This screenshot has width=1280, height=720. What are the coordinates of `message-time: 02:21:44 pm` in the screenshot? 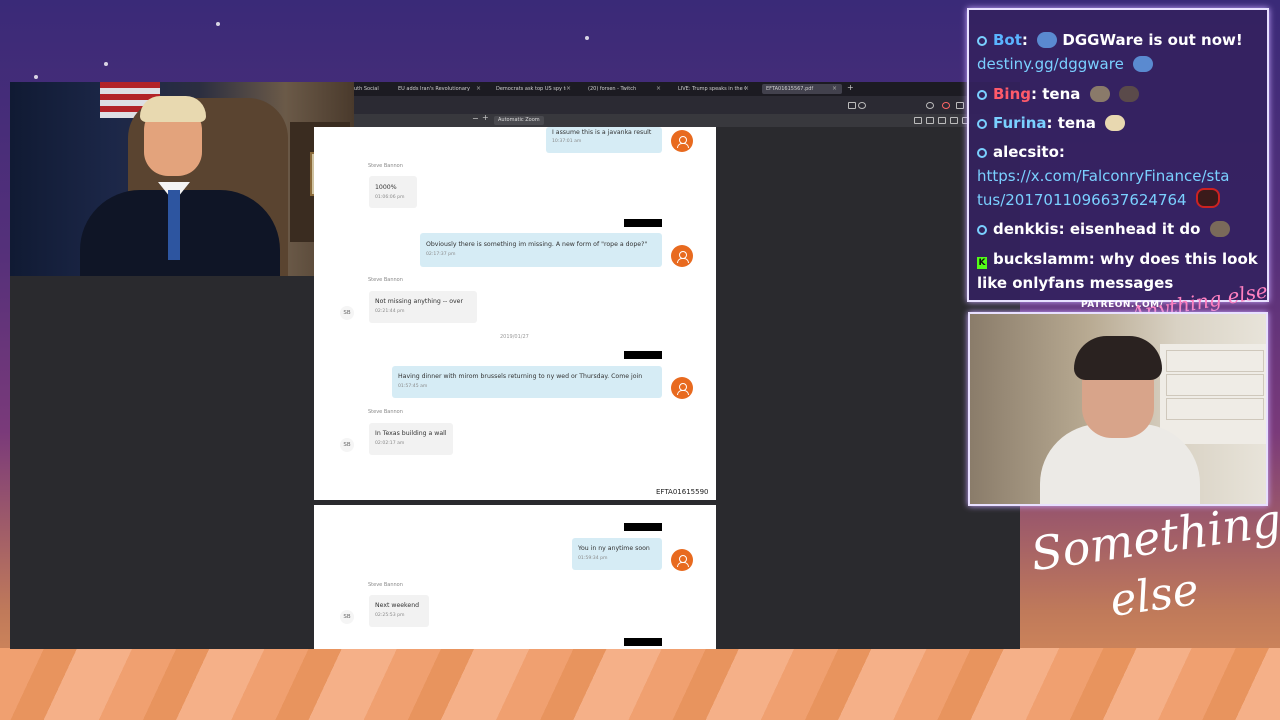 It's located at (390, 311).